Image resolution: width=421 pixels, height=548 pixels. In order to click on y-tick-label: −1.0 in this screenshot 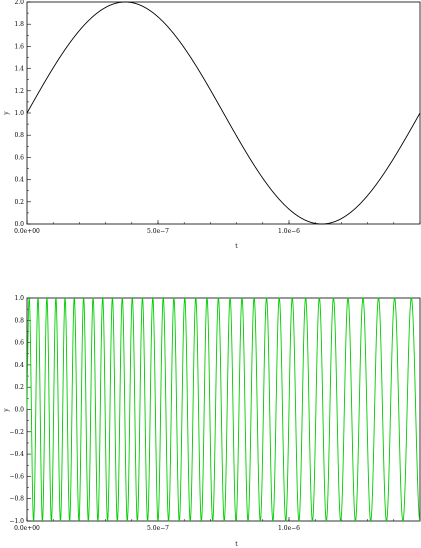, I will do `click(16, 521)`.